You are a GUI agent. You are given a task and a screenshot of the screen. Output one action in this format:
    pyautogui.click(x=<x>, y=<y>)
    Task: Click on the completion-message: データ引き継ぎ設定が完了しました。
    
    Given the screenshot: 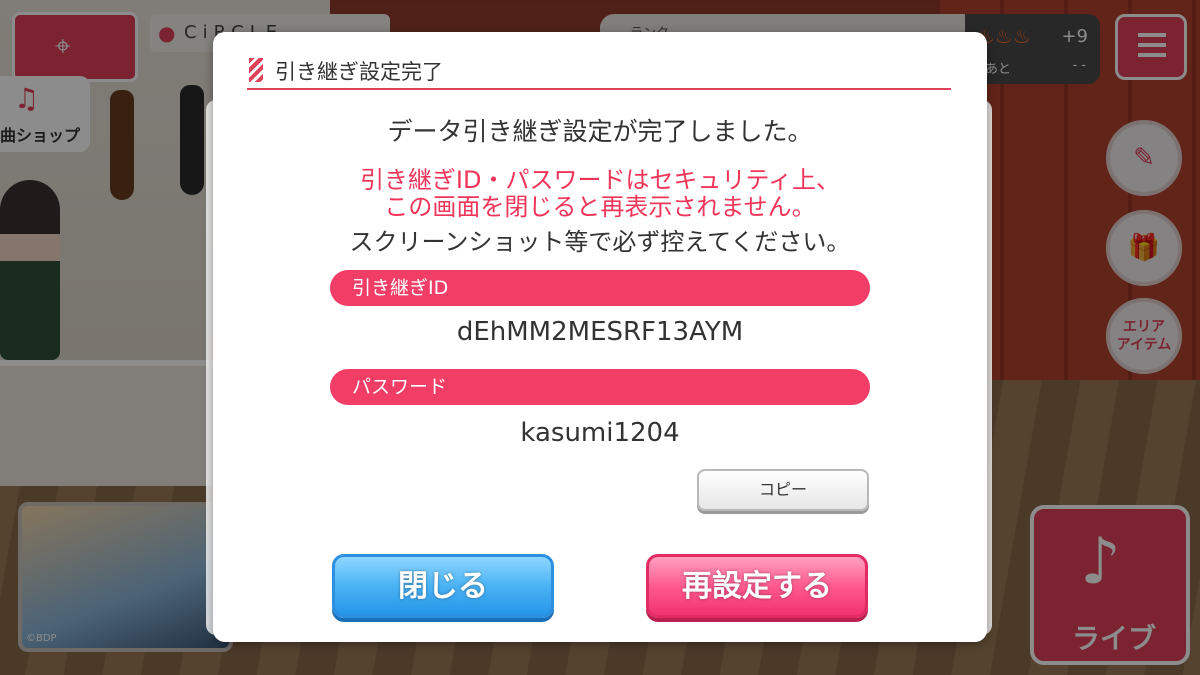 What is the action you would take?
    pyautogui.click(x=600, y=131)
    